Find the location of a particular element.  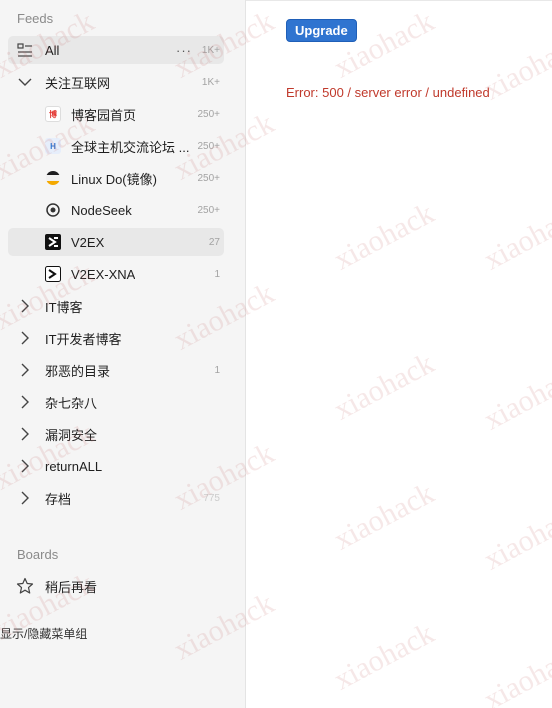

folder-item: returnALL is located at coordinates (116, 466).